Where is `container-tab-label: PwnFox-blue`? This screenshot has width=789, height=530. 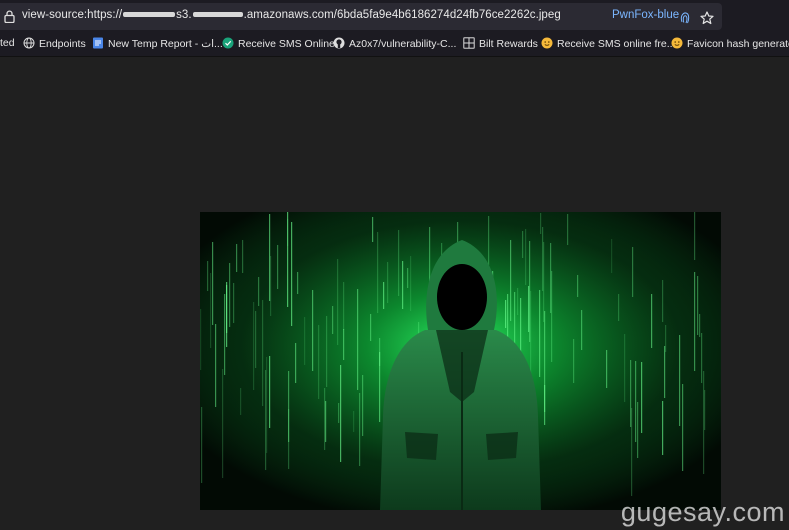 container-tab-label: PwnFox-blue is located at coordinates (645, 15).